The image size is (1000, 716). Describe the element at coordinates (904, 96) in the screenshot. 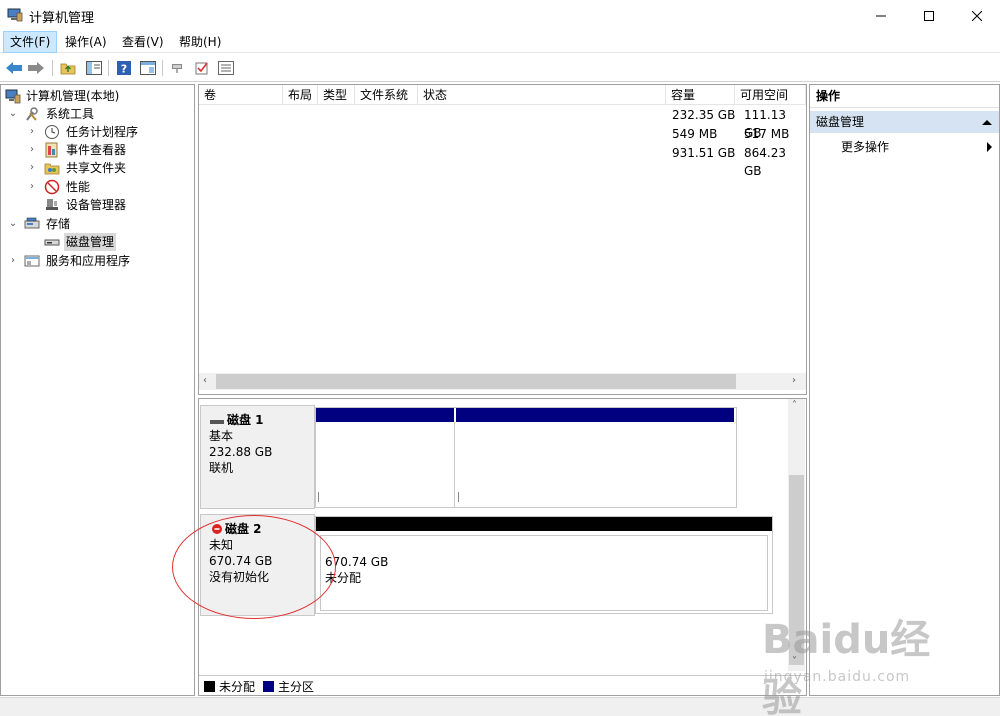

I see `actions-title: 操作` at that location.